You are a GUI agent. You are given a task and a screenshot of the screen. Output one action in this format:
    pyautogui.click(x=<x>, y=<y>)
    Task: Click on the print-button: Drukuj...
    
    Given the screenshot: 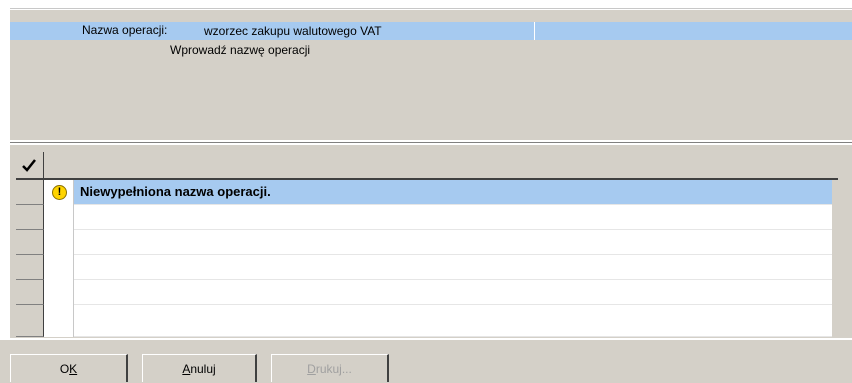 What is the action you would take?
    pyautogui.click(x=330, y=368)
    